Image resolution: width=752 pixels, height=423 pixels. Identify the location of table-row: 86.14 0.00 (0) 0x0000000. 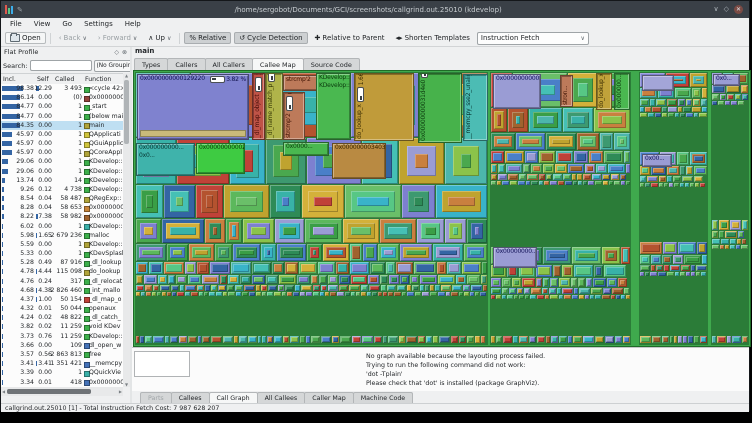
(62, 97).